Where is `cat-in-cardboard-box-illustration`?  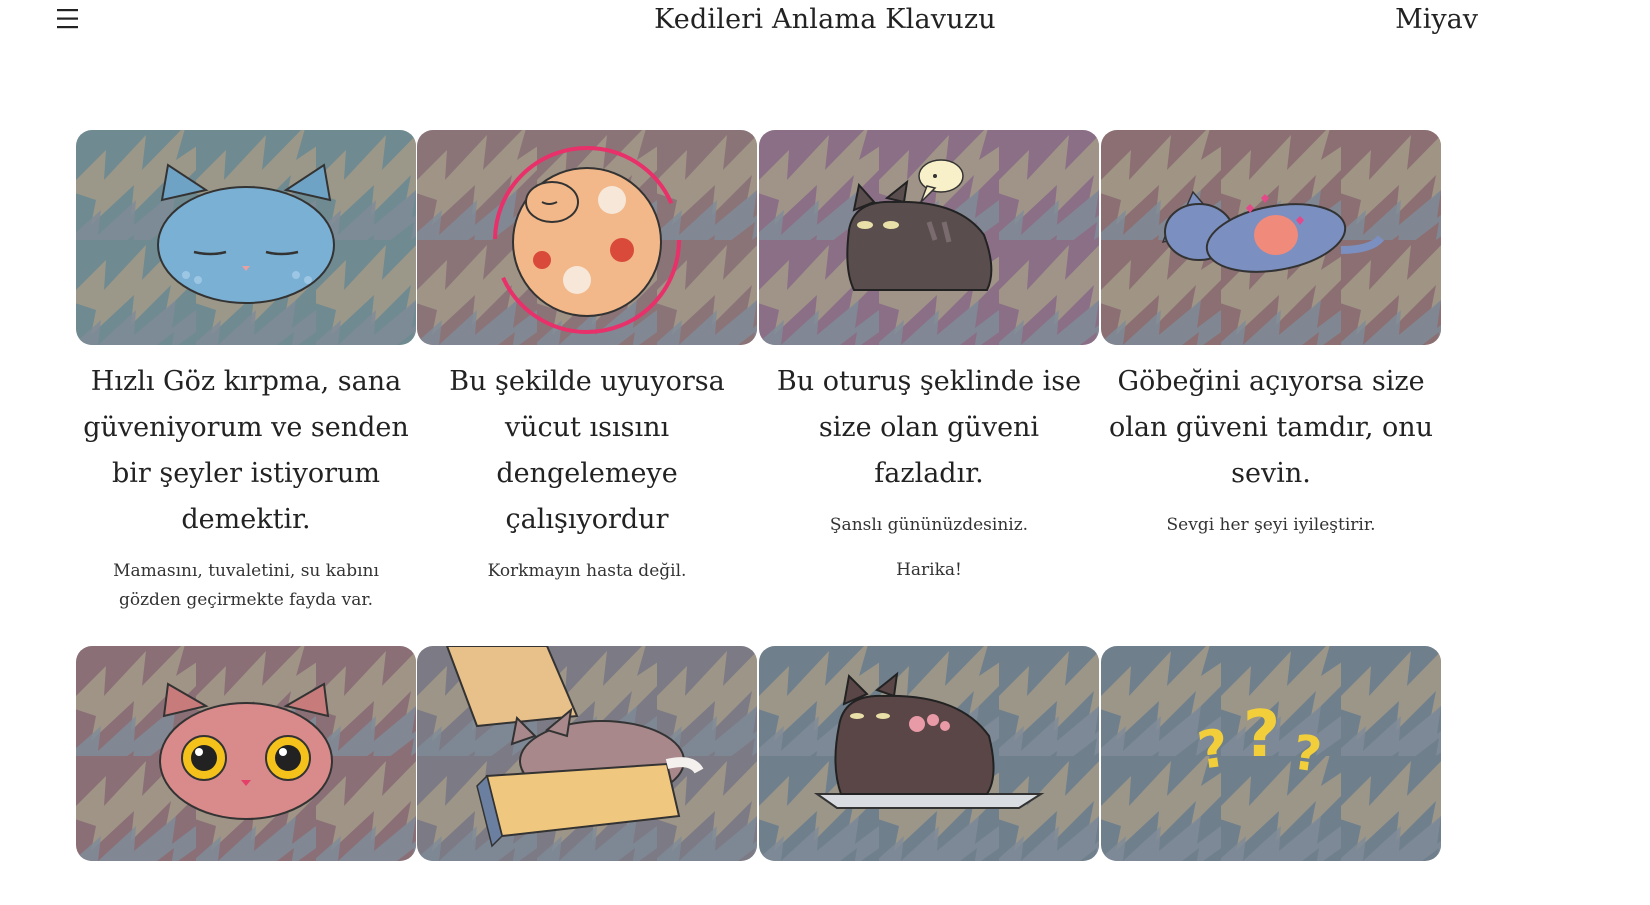
cat-in-cardboard-box-illustration is located at coordinates (587, 753).